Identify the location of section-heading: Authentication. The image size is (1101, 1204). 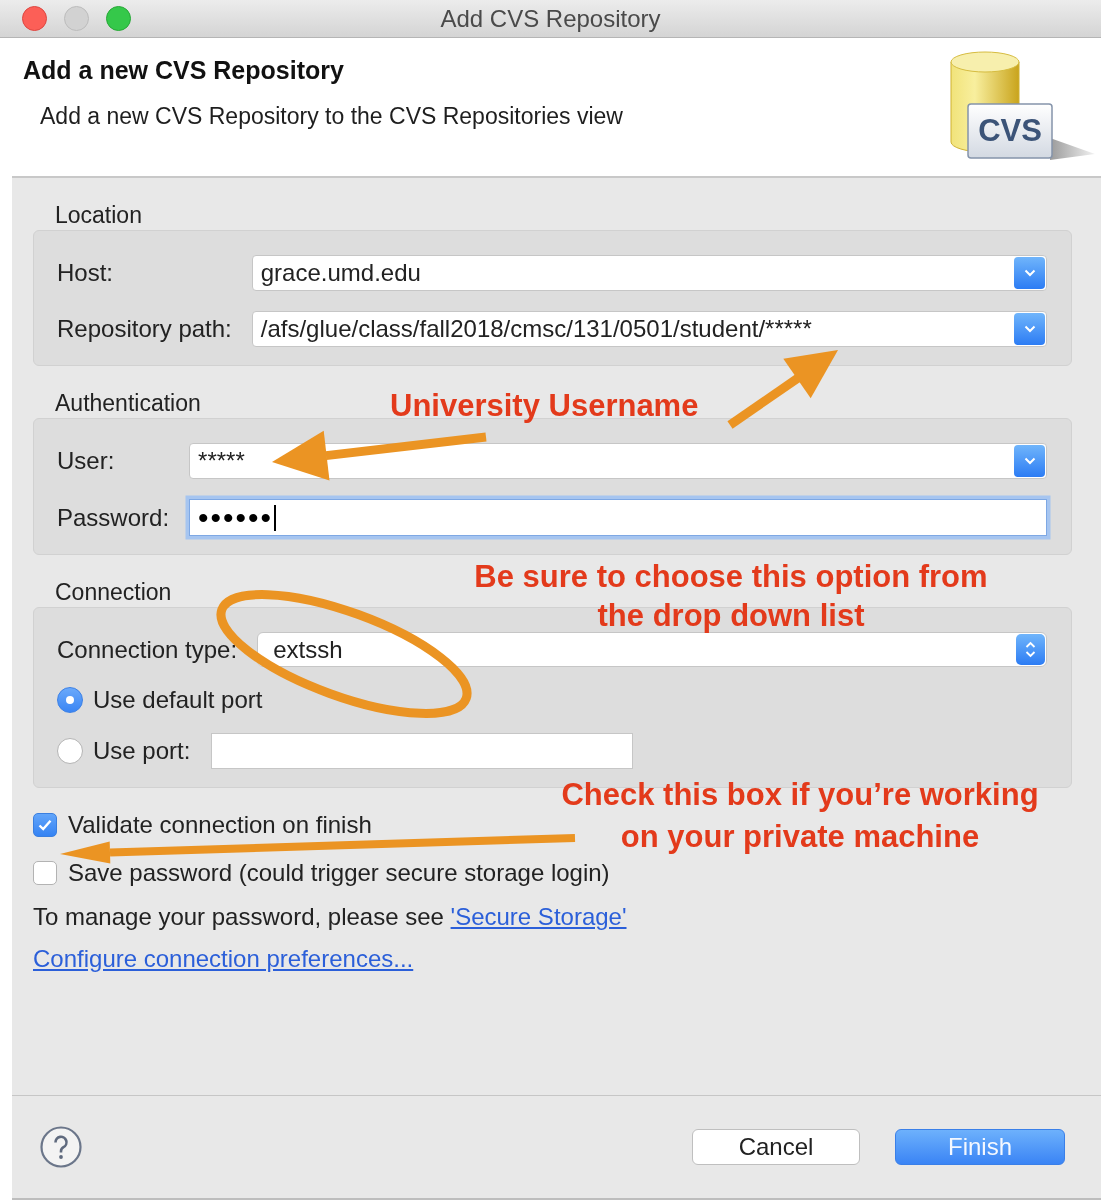
(128, 403).